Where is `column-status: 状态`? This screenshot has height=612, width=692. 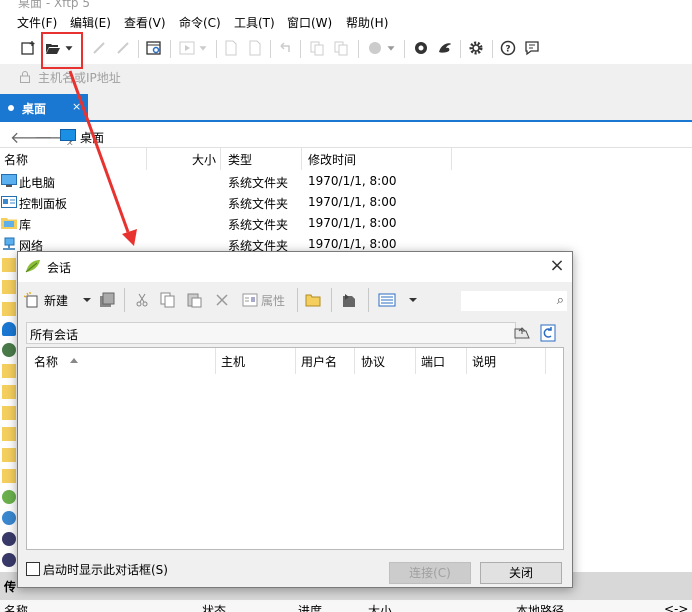 column-status: 状态 is located at coordinates (214, 607).